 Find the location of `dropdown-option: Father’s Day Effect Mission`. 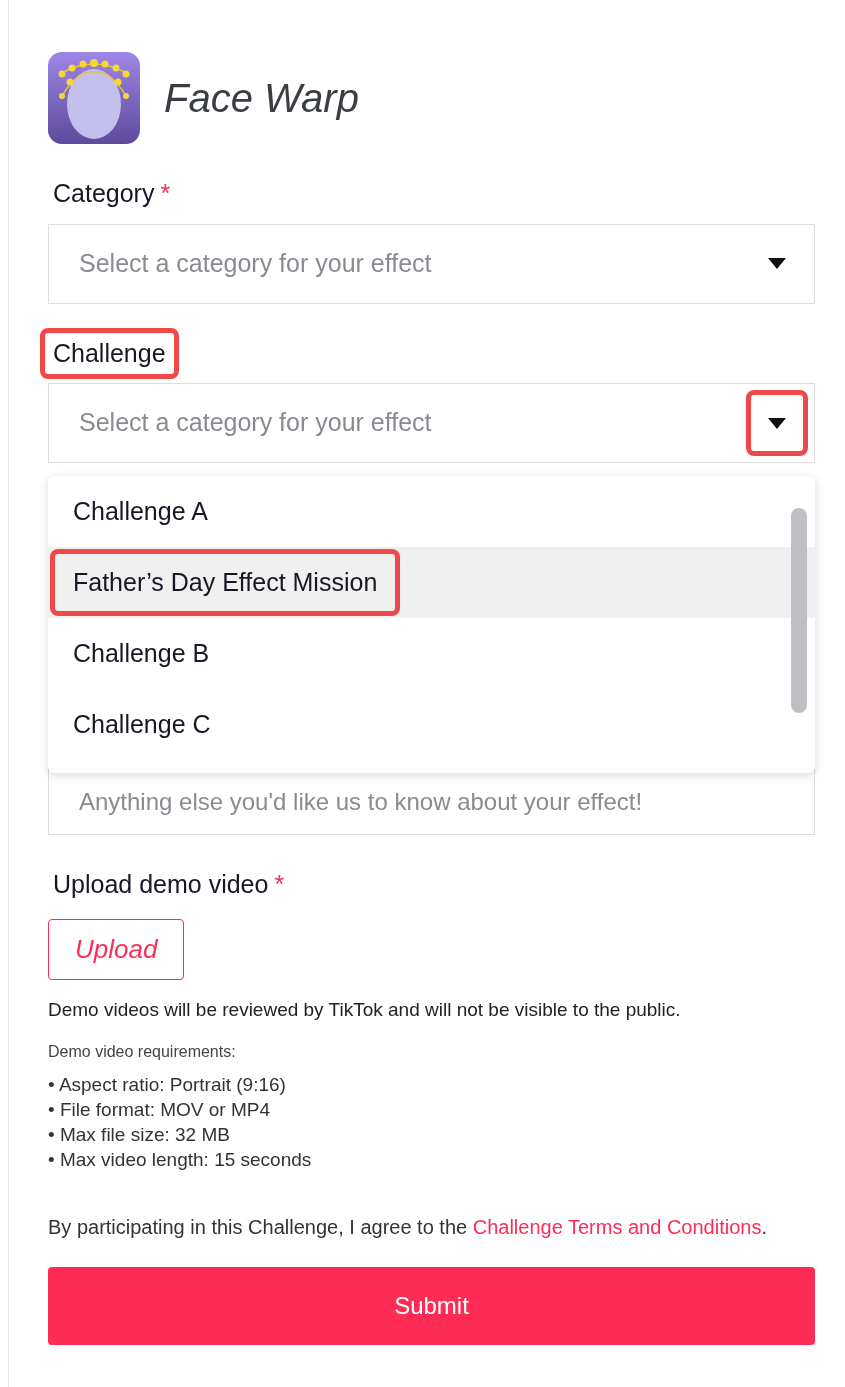

dropdown-option: Father’s Day Effect Mission is located at coordinates (431, 582).